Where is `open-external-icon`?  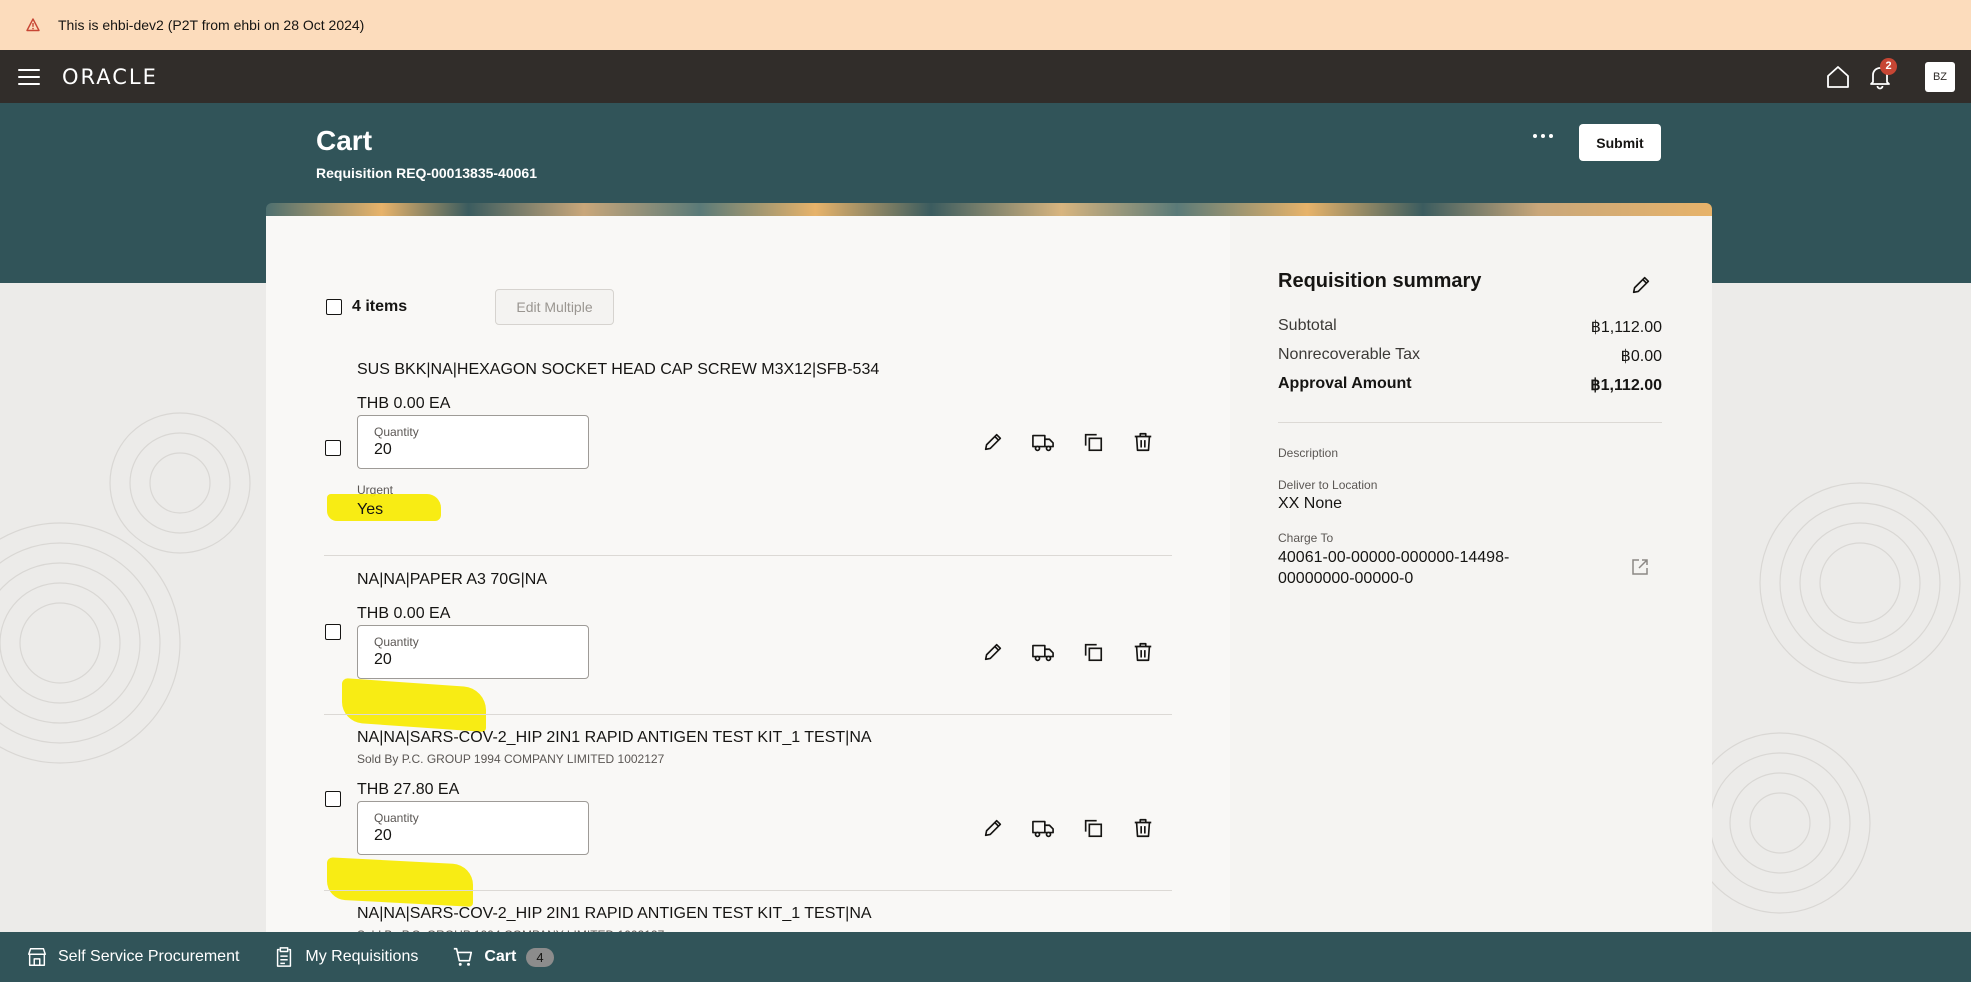 open-external-icon is located at coordinates (1640, 567).